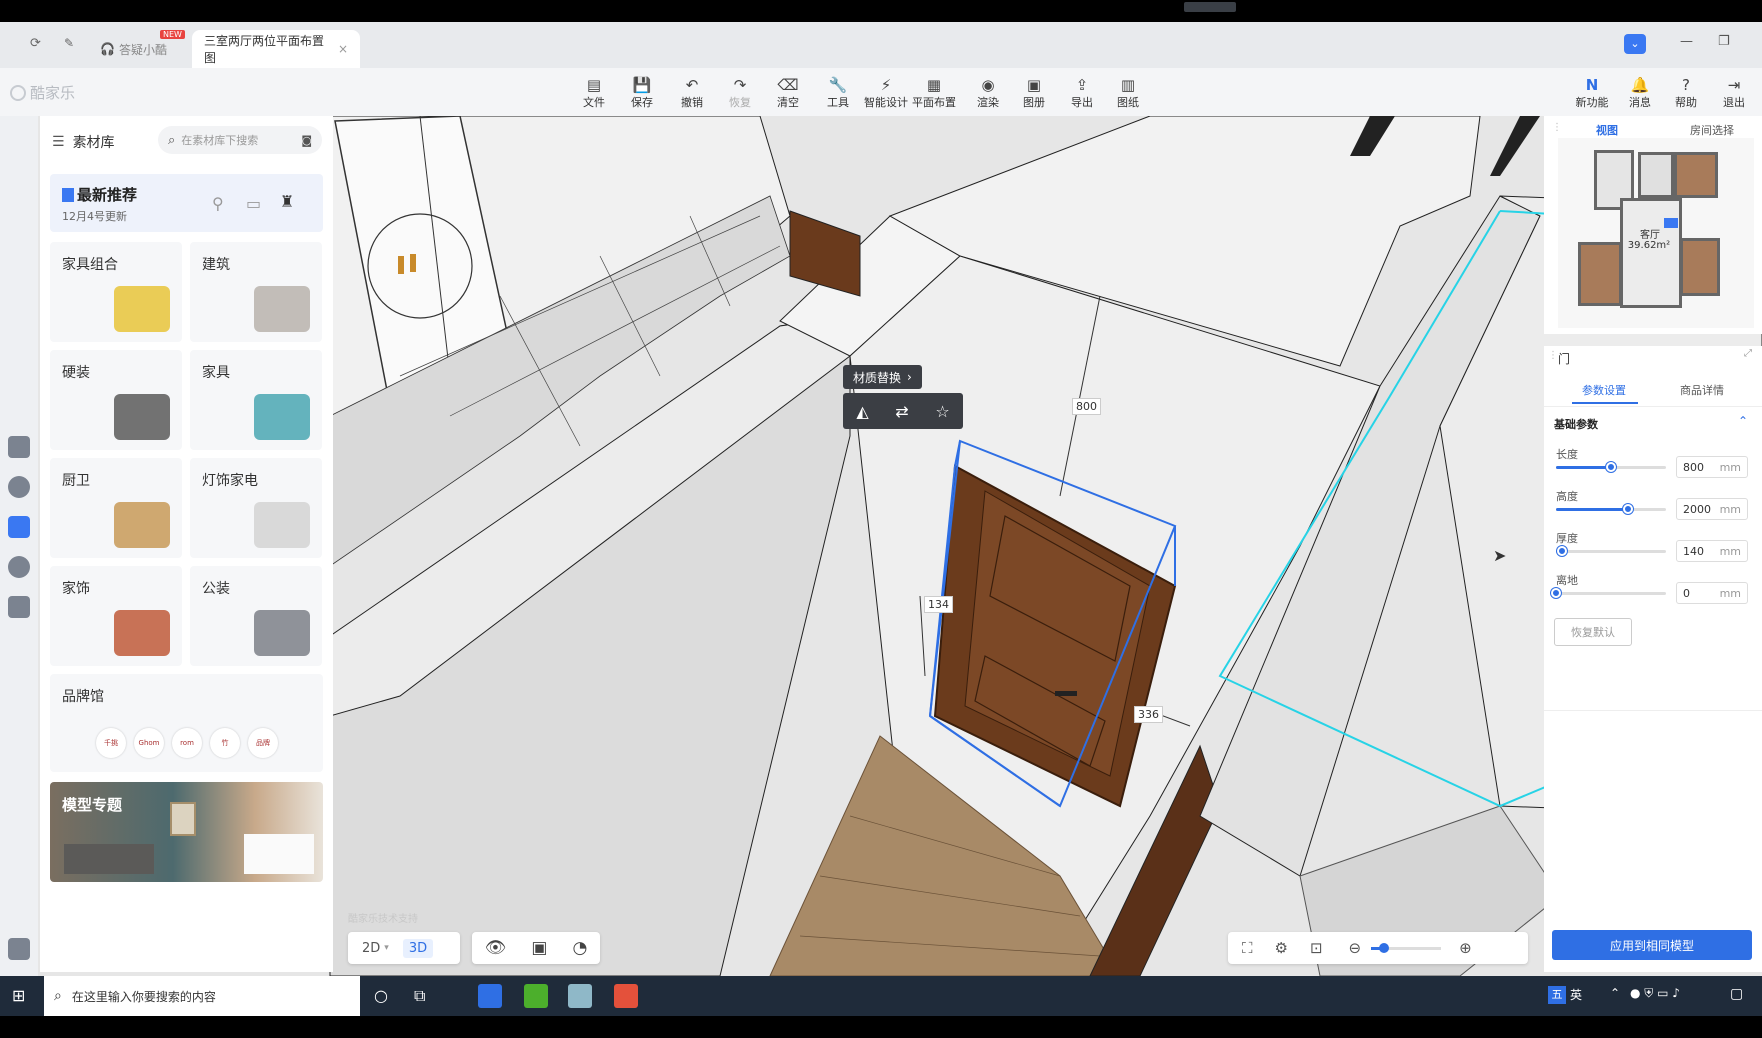 This screenshot has height=1038, width=1762. Describe the element at coordinates (306, 140) in the screenshot. I see `camera-icon: ◙` at that location.